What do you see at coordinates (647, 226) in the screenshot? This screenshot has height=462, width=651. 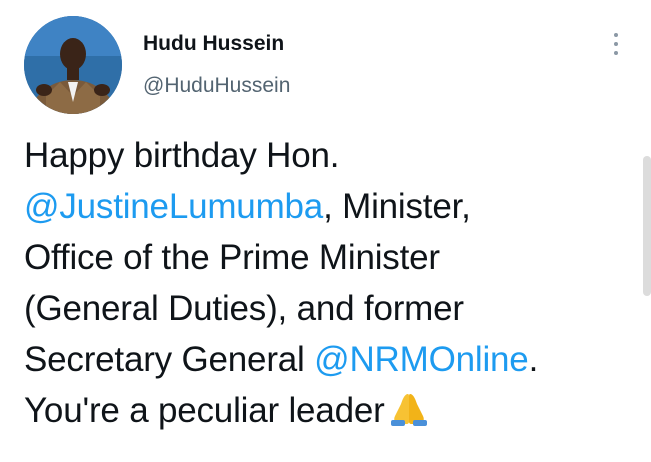 I see `scrollbar-thumb` at bounding box center [647, 226].